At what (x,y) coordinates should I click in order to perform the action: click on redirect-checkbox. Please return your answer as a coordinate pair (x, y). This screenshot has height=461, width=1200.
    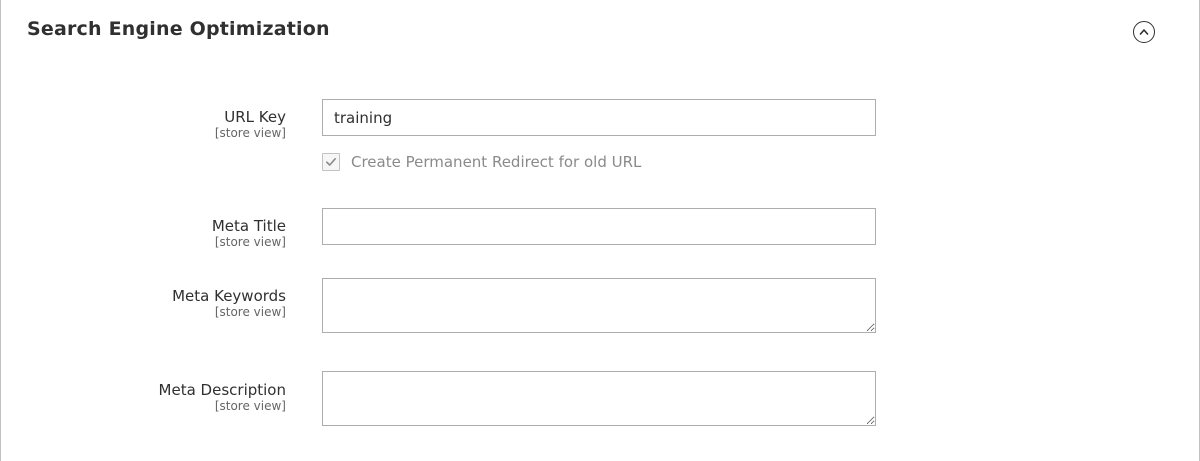
    Looking at the image, I should click on (331, 162).